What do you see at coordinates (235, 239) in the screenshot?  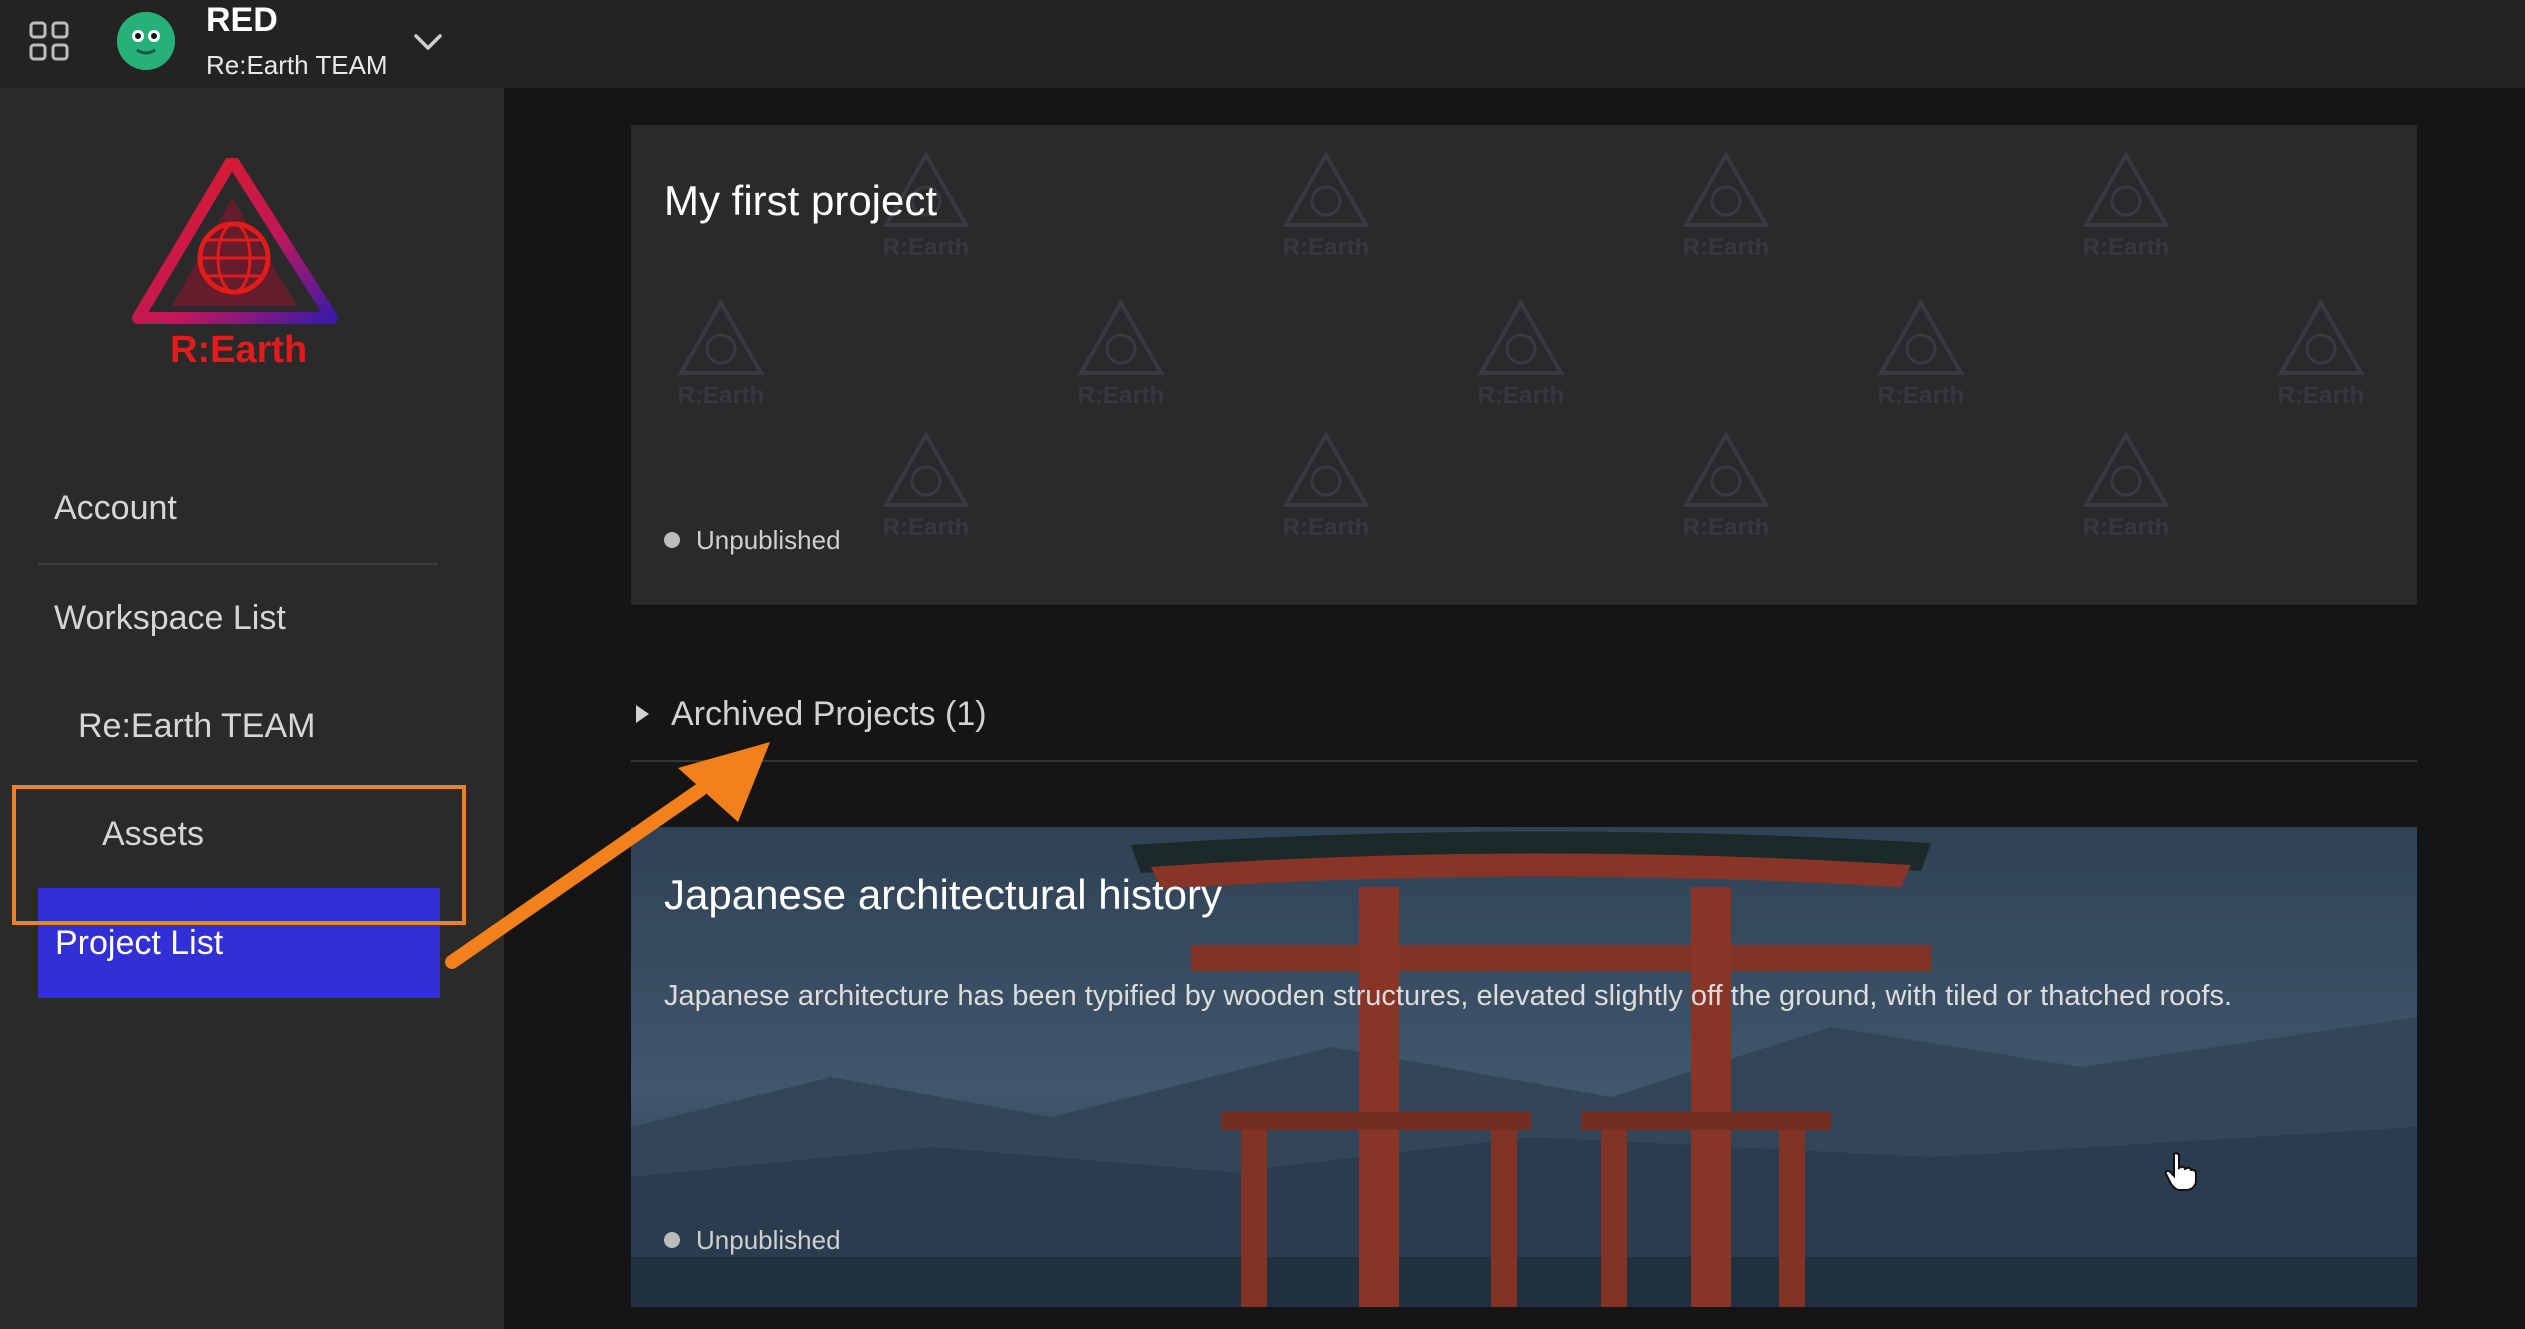 I see `reearth-logo-icon` at bounding box center [235, 239].